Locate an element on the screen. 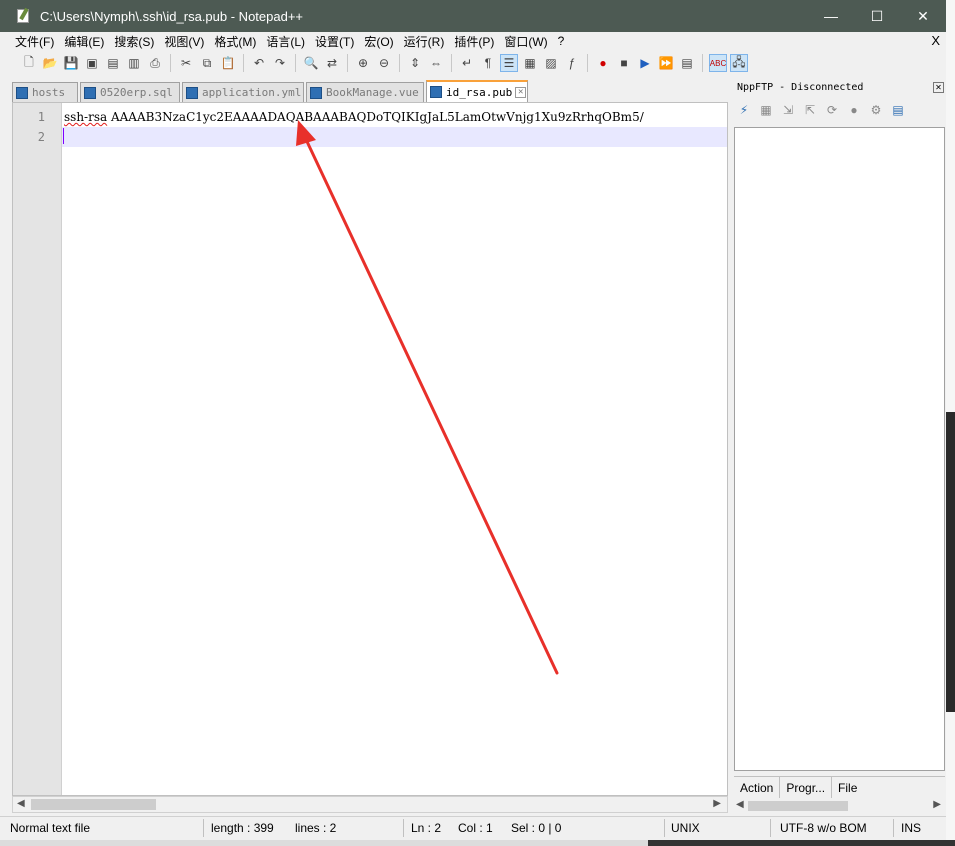 The height and width of the screenshot is (846, 955). connect-icon: ⚡ is located at coordinates (744, 110).